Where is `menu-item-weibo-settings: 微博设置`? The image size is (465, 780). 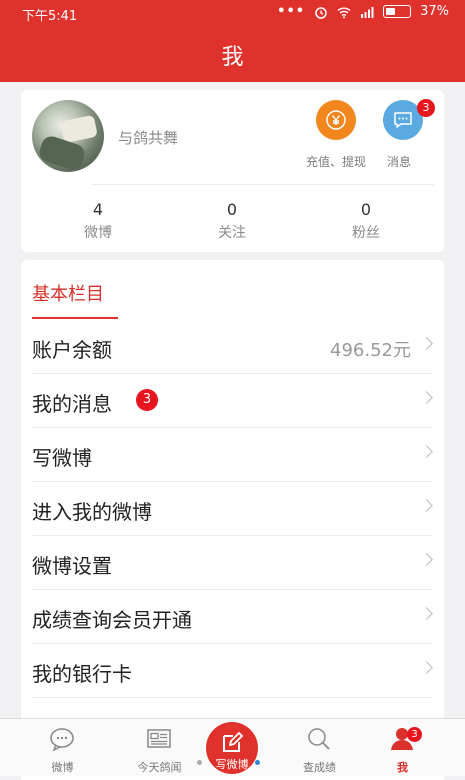 menu-item-weibo-settings: 微博设置 is located at coordinates (232, 563).